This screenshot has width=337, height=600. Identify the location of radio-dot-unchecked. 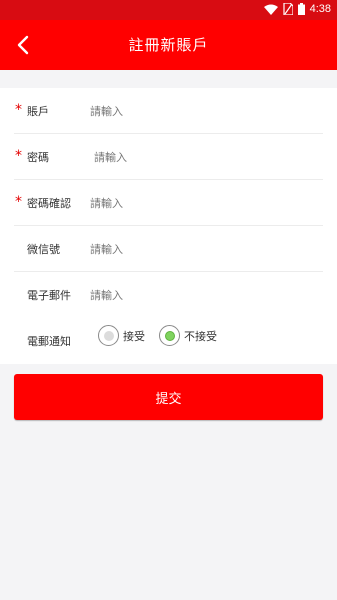
(108, 335).